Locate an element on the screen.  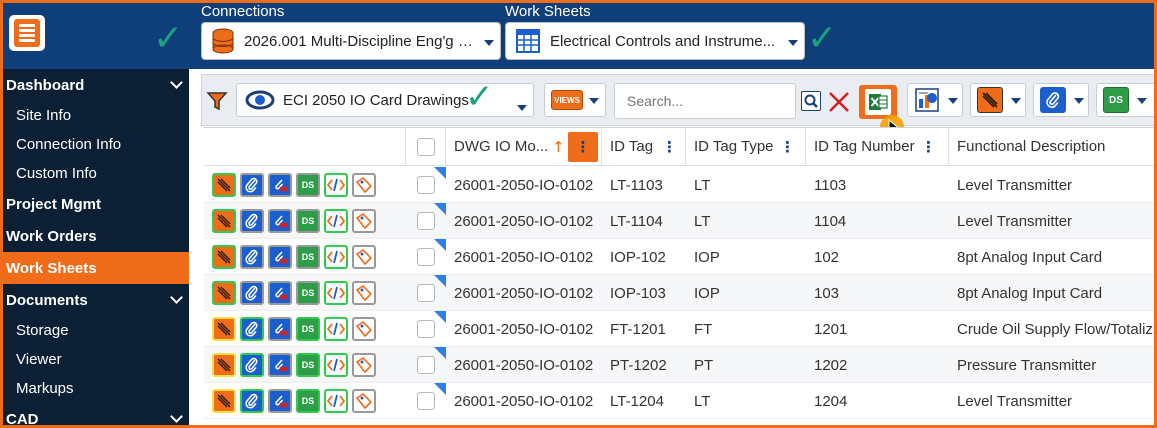
view-select: ECI 2050 IO Card Drawings ✓ is located at coordinates (385, 98).